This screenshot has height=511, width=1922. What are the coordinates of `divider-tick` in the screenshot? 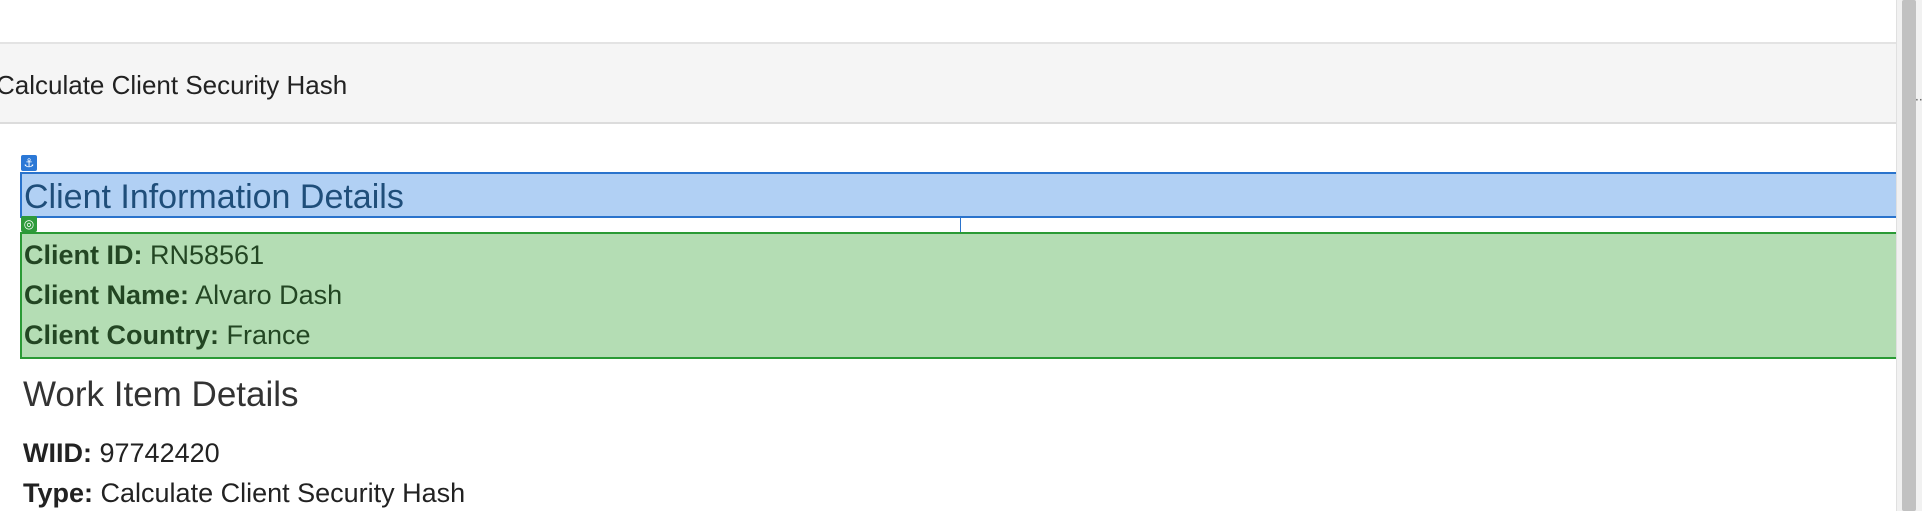 It's located at (960, 225).